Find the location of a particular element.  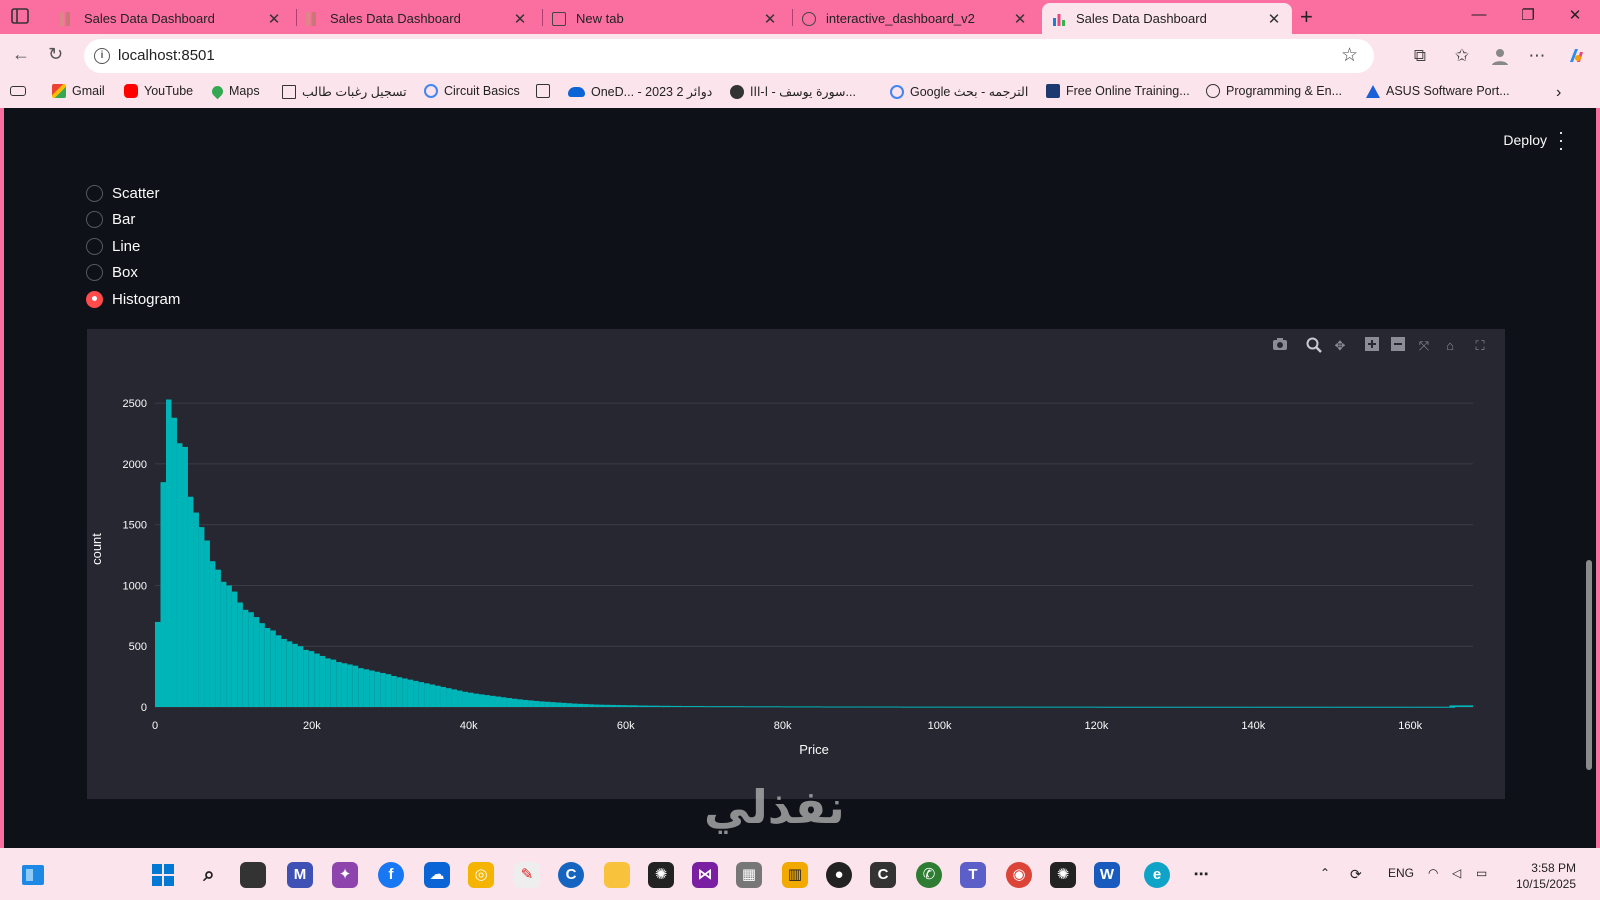

bookmark-calendar is located at coordinates (546, 91).